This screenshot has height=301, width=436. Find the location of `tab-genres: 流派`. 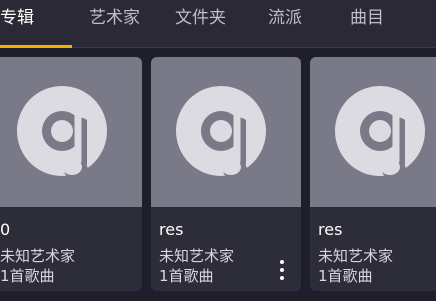

tab-genres: 流派 is located at coordinates (285, 24).